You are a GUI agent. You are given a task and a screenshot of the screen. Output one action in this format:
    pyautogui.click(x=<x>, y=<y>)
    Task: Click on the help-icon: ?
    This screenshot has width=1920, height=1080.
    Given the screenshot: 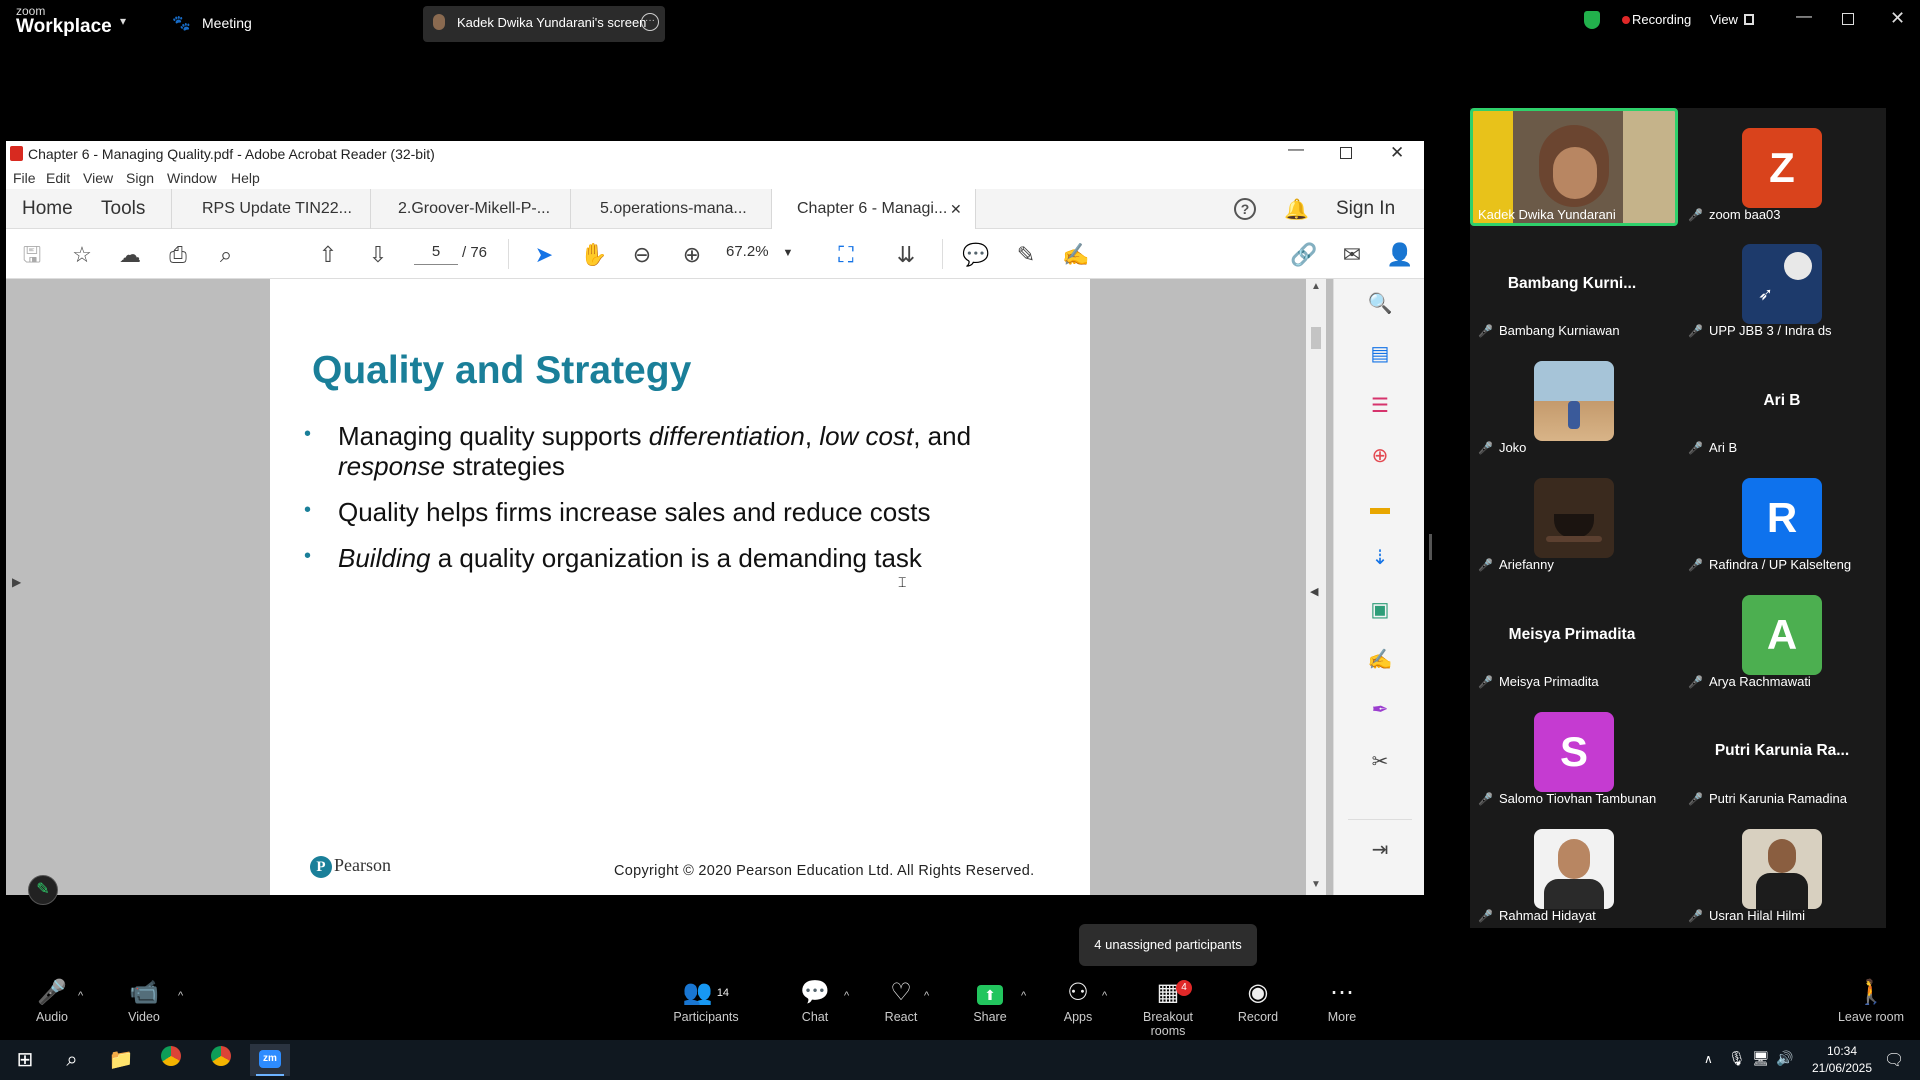 What is the action you would take?
    pyautogui.click(x=1245, y=209)
    